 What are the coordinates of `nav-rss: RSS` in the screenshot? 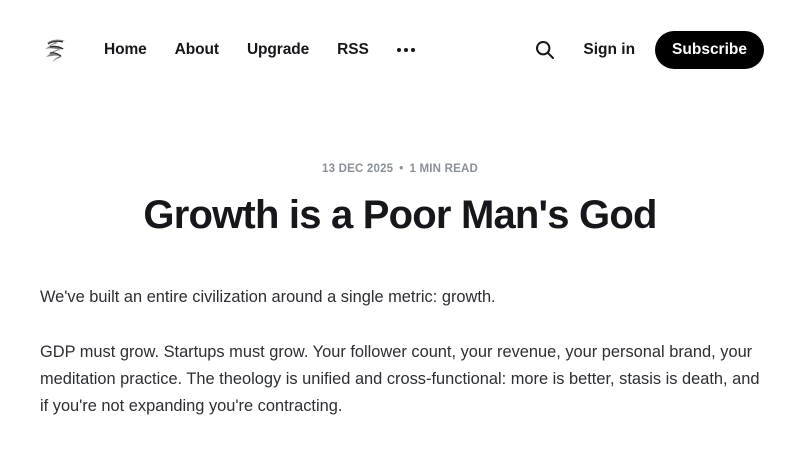 It's located at (353, 50).